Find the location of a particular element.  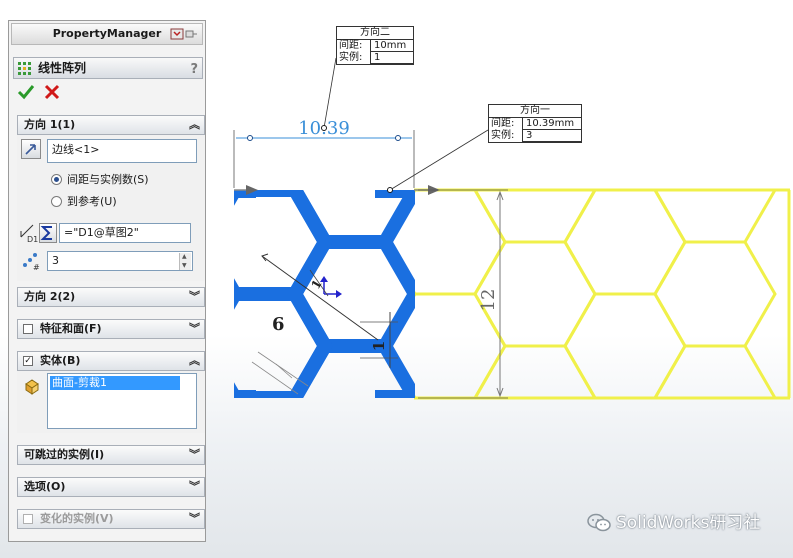

seed-body is located at coordinates (312, 294).